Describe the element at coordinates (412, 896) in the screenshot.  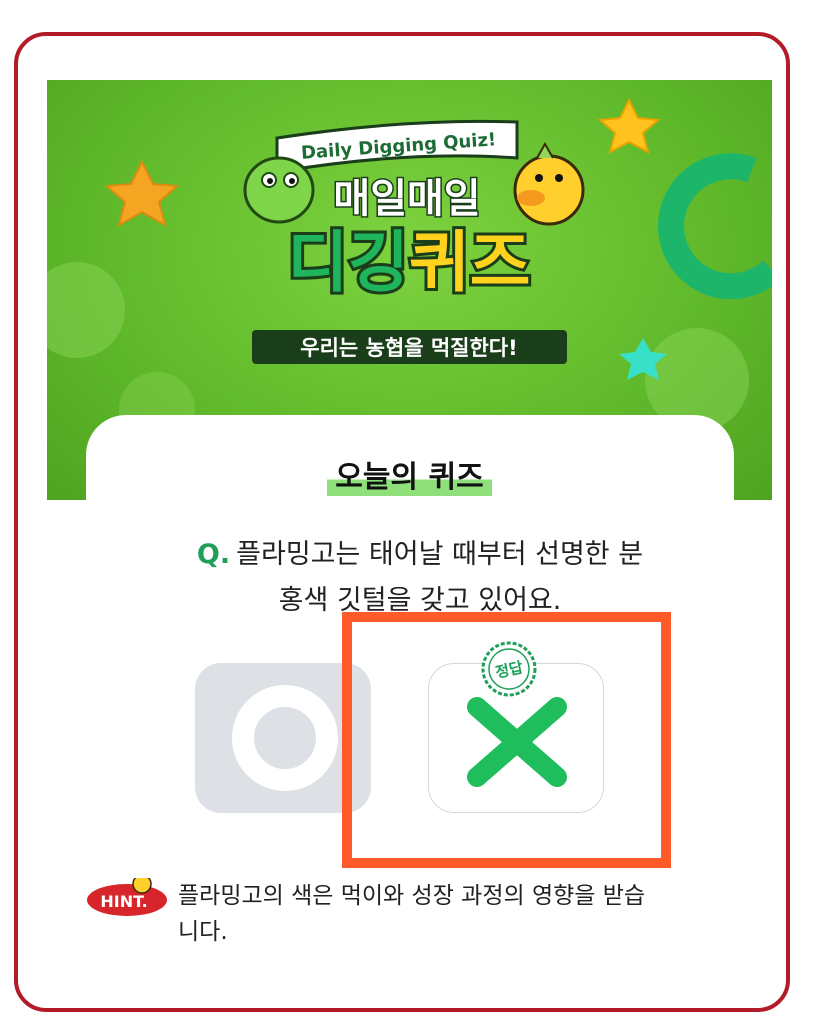
I see `hint-text-line1: 플라밍고의 색은 먹이와 성장 과정의 영향을 받습` at that location.